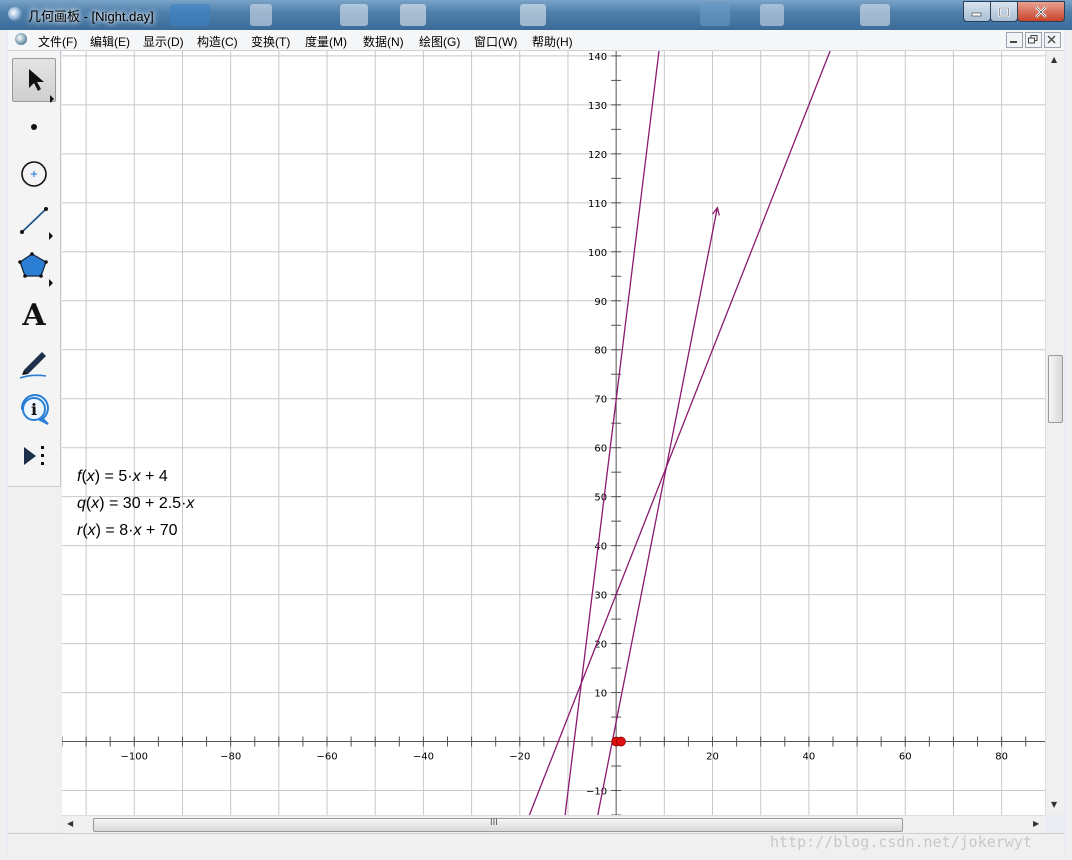 Image resolution: width=1072 pixels, height=860 pixels. I want to click on maximize-button, so click(1004, 11).